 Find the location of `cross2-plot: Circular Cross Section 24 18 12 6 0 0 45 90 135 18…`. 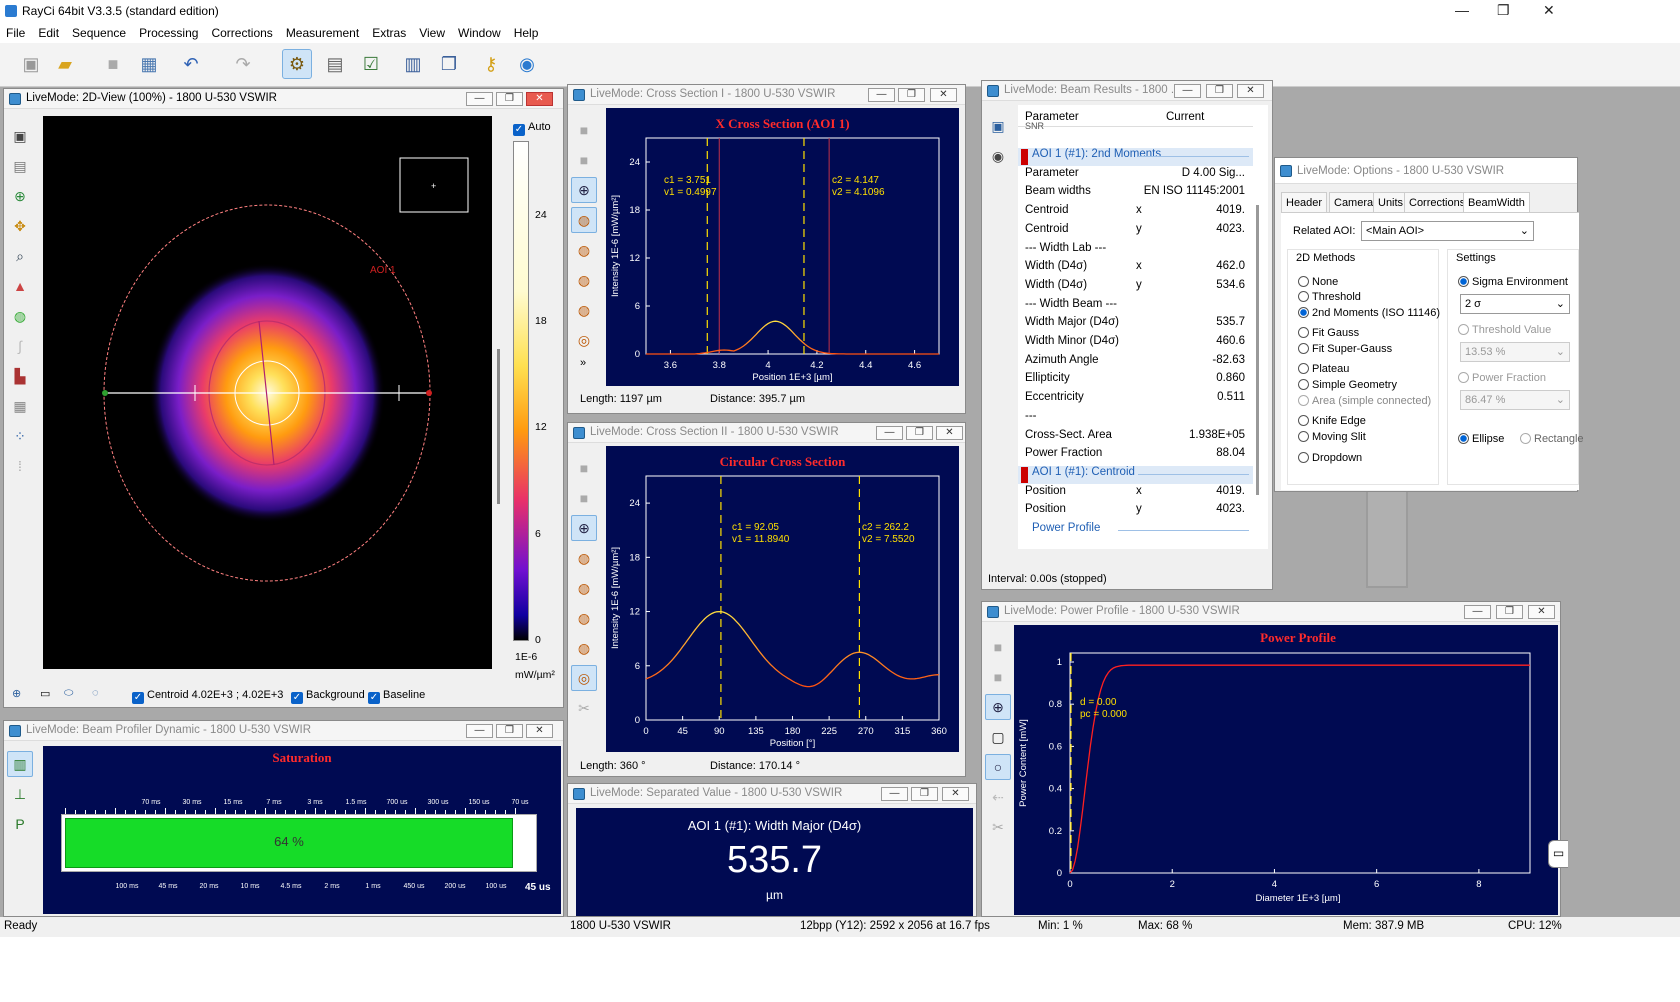

cross2-plot: Circular Cross Section 24 18 12 6 0 0 45 90 135 18… is located at coordinates (782, 599).